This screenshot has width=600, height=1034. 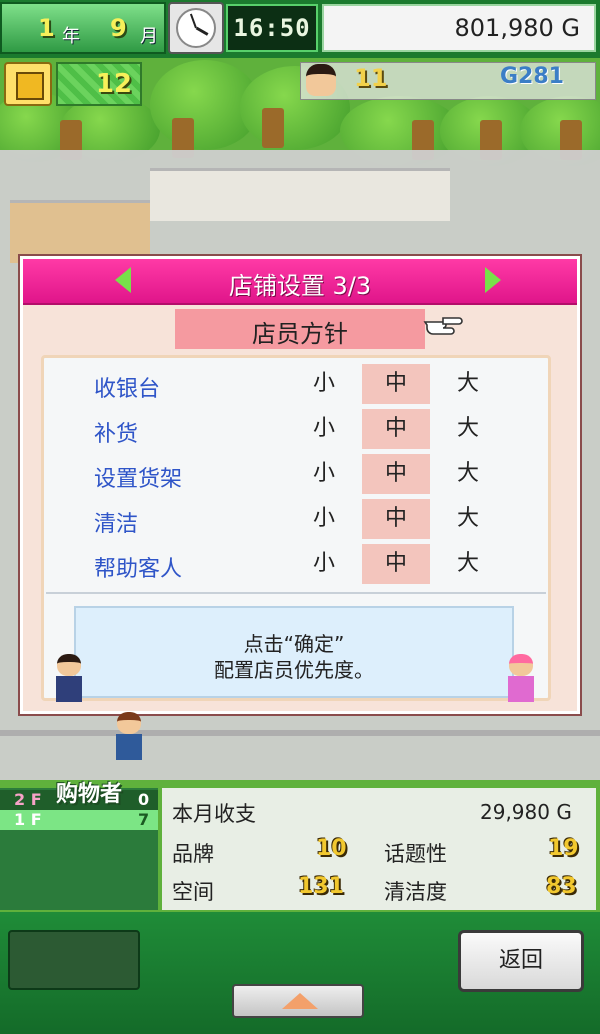 I want to click on policy-label: 帮助客人, so click(x=138, y=569).